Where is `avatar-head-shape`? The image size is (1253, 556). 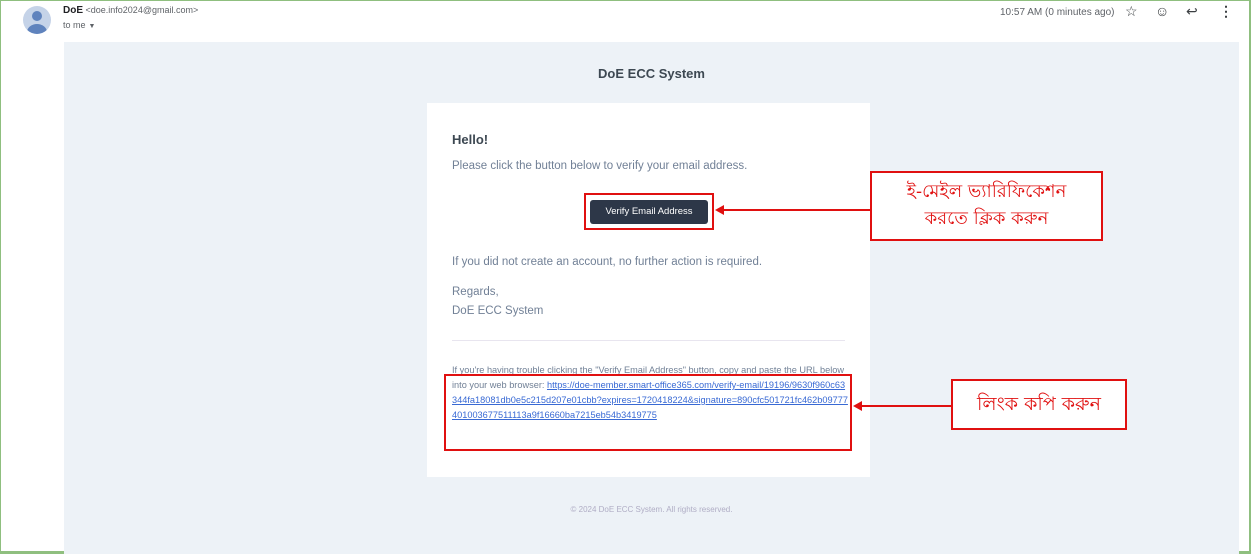
avatar-head-shape is located at coordinates (37, 16).